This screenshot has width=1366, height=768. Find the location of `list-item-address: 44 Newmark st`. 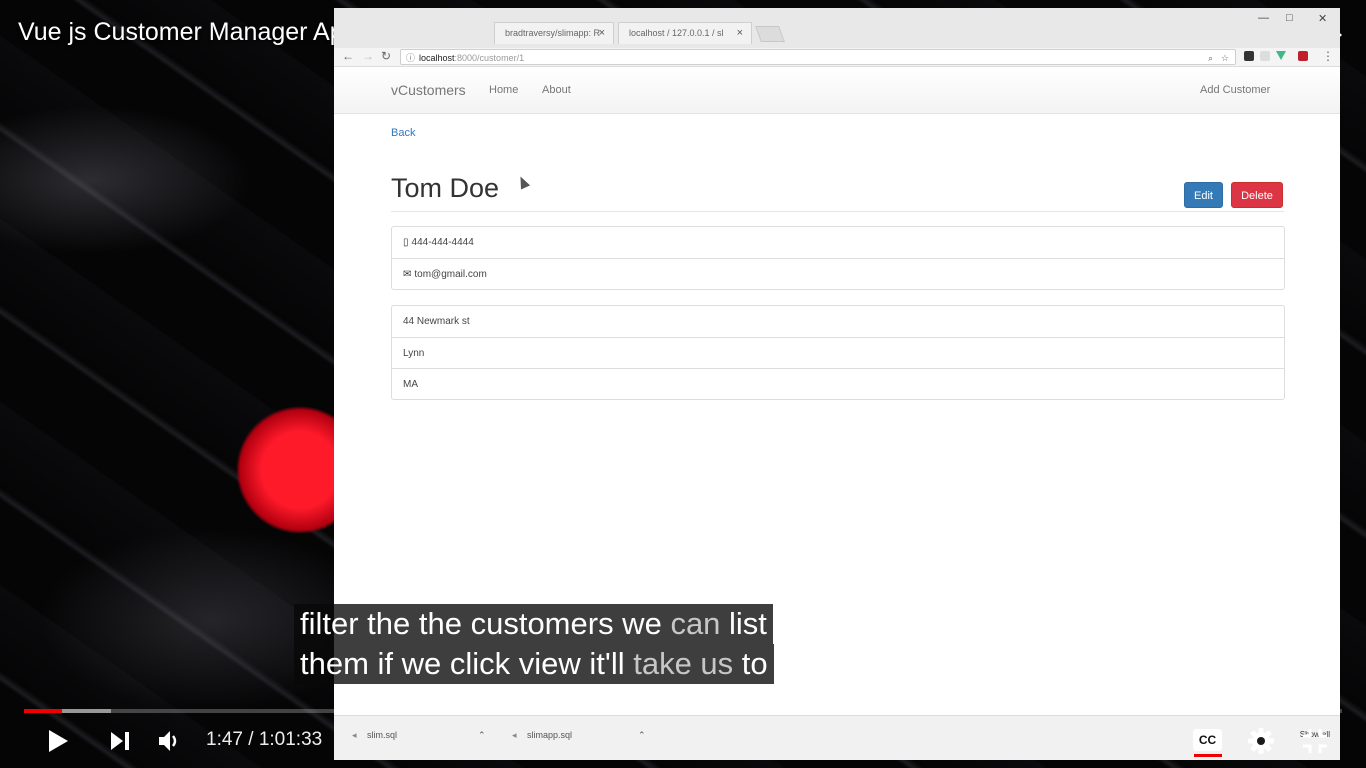

list-item-address: 44 Newmark st is located at coordinates (838, 321).